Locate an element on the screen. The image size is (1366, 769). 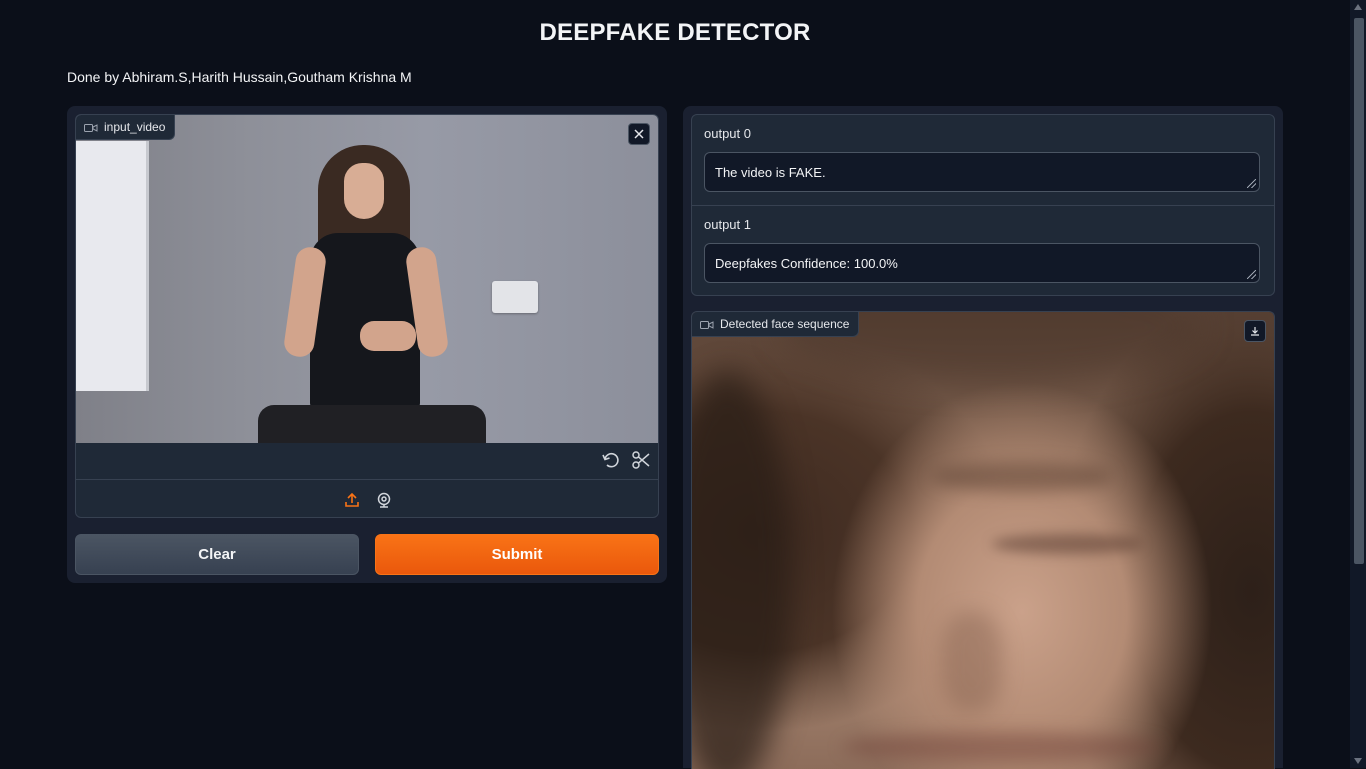
scroll-down-arrow-icon is located at coordinates (1358, 761).